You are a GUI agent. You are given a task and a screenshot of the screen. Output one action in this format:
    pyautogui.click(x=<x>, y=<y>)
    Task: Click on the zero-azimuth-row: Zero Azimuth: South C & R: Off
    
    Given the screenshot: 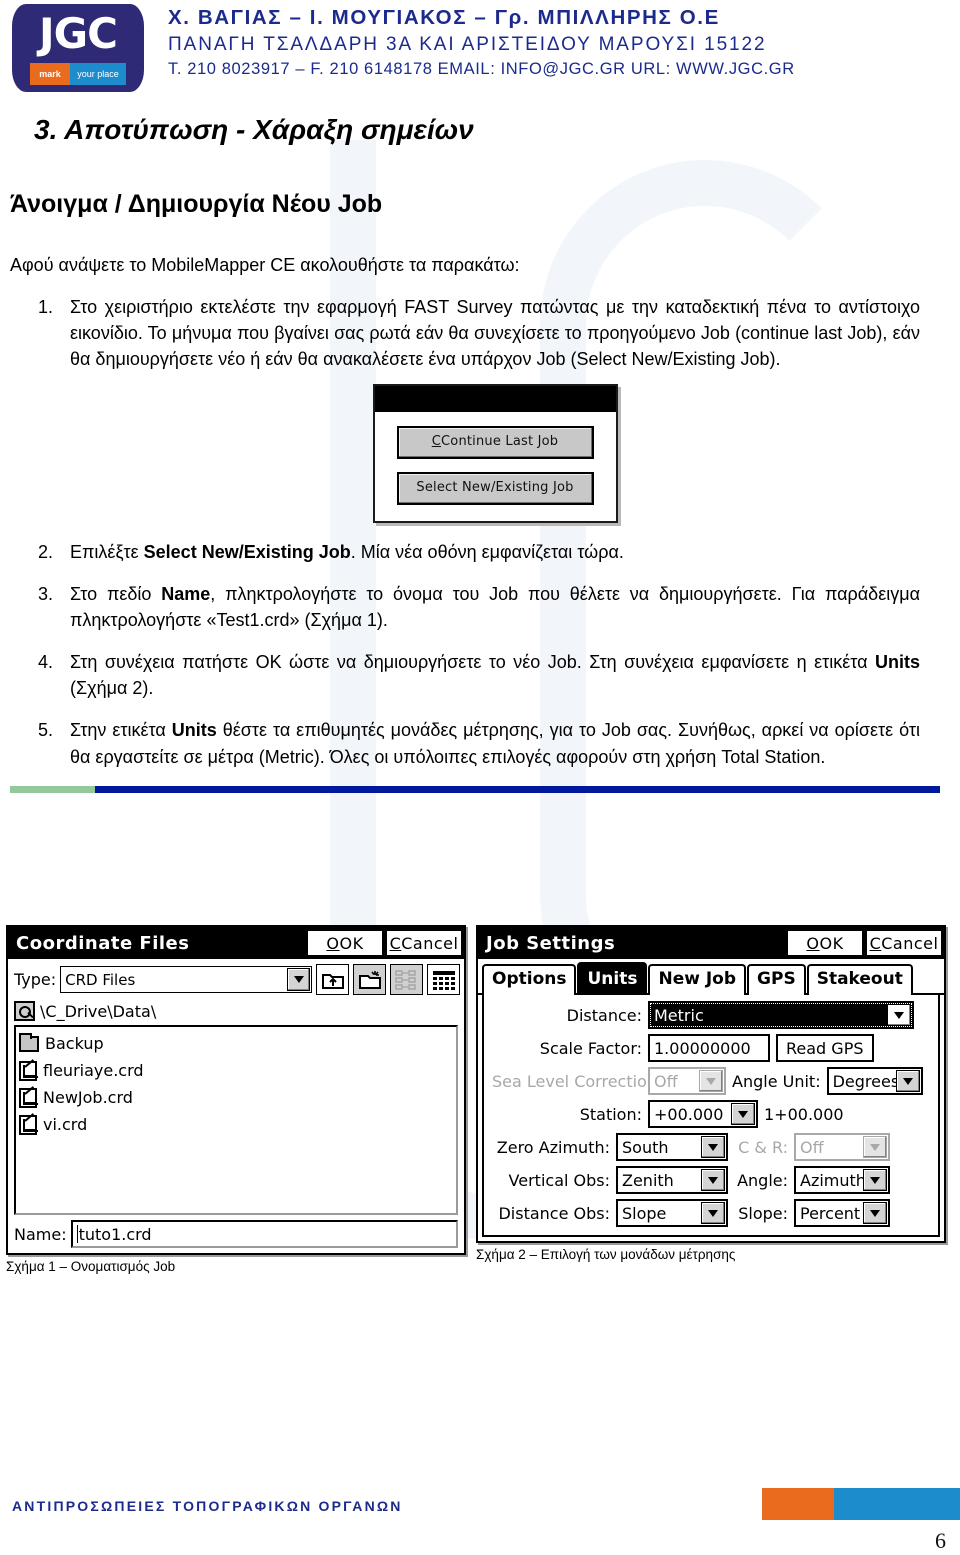 What is the action you would take?
    pyautogui.click(x=711, y=1147)
    